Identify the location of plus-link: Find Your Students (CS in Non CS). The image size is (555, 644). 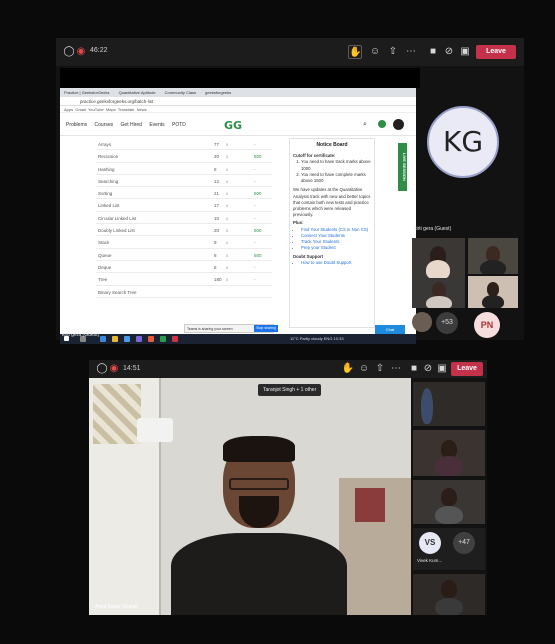
(336, 230).